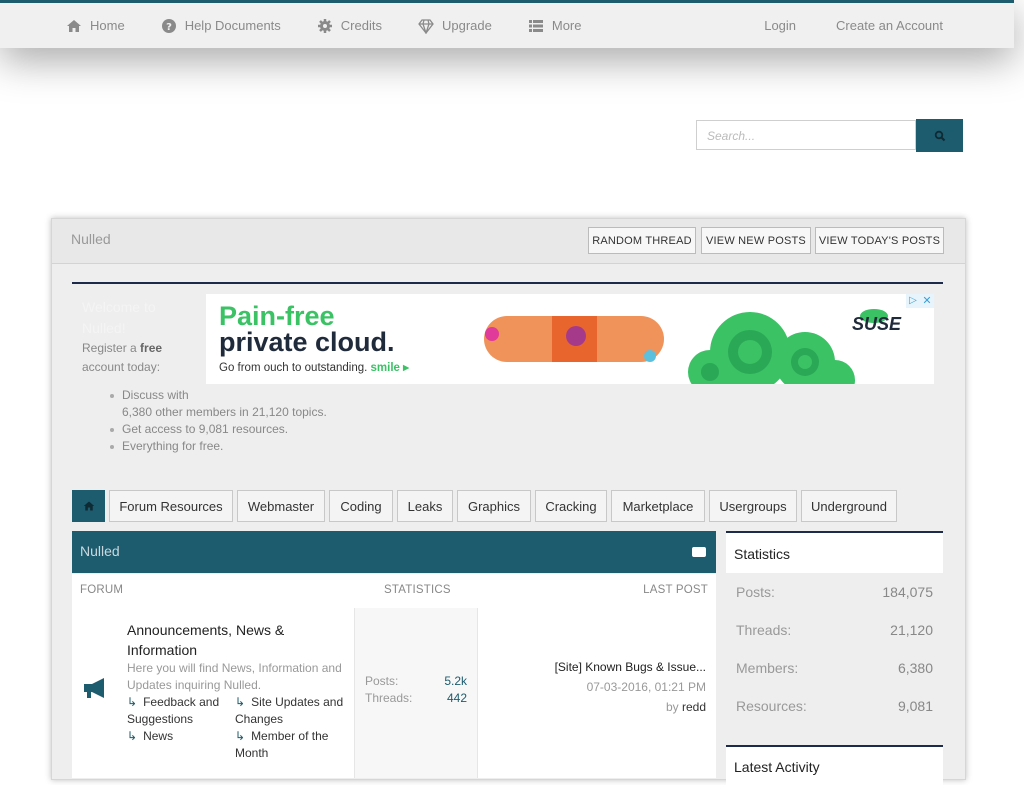  I want to click on tab-cracking: Cracking, so click(571, 506).